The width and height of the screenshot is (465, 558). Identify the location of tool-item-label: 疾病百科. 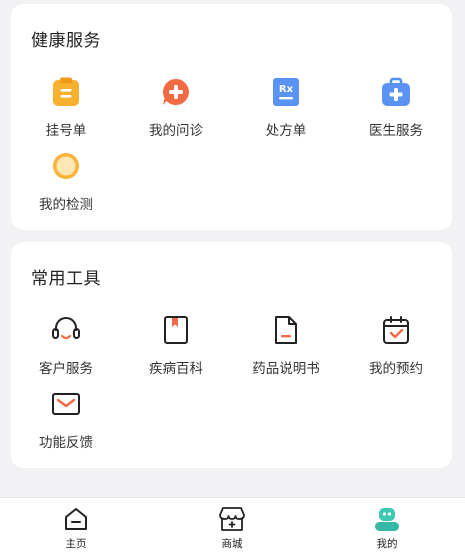
(176, 369).